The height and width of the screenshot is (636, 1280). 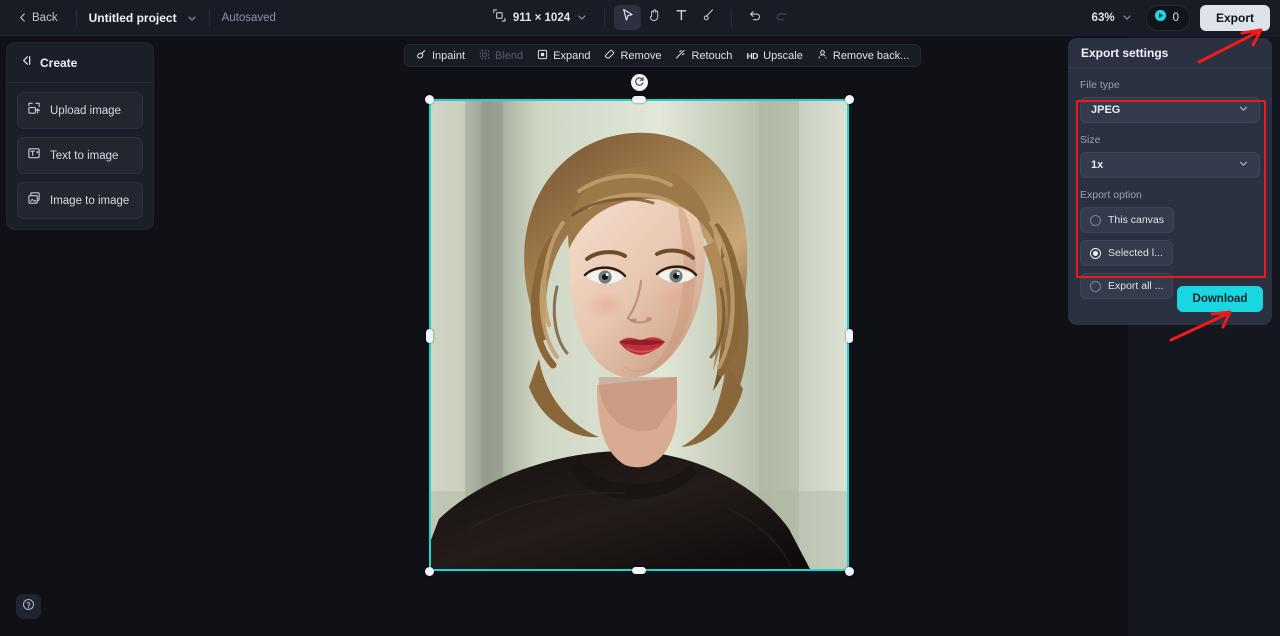 I want to click on zoom-level-button: 63%, so click(x=1112, y=18).